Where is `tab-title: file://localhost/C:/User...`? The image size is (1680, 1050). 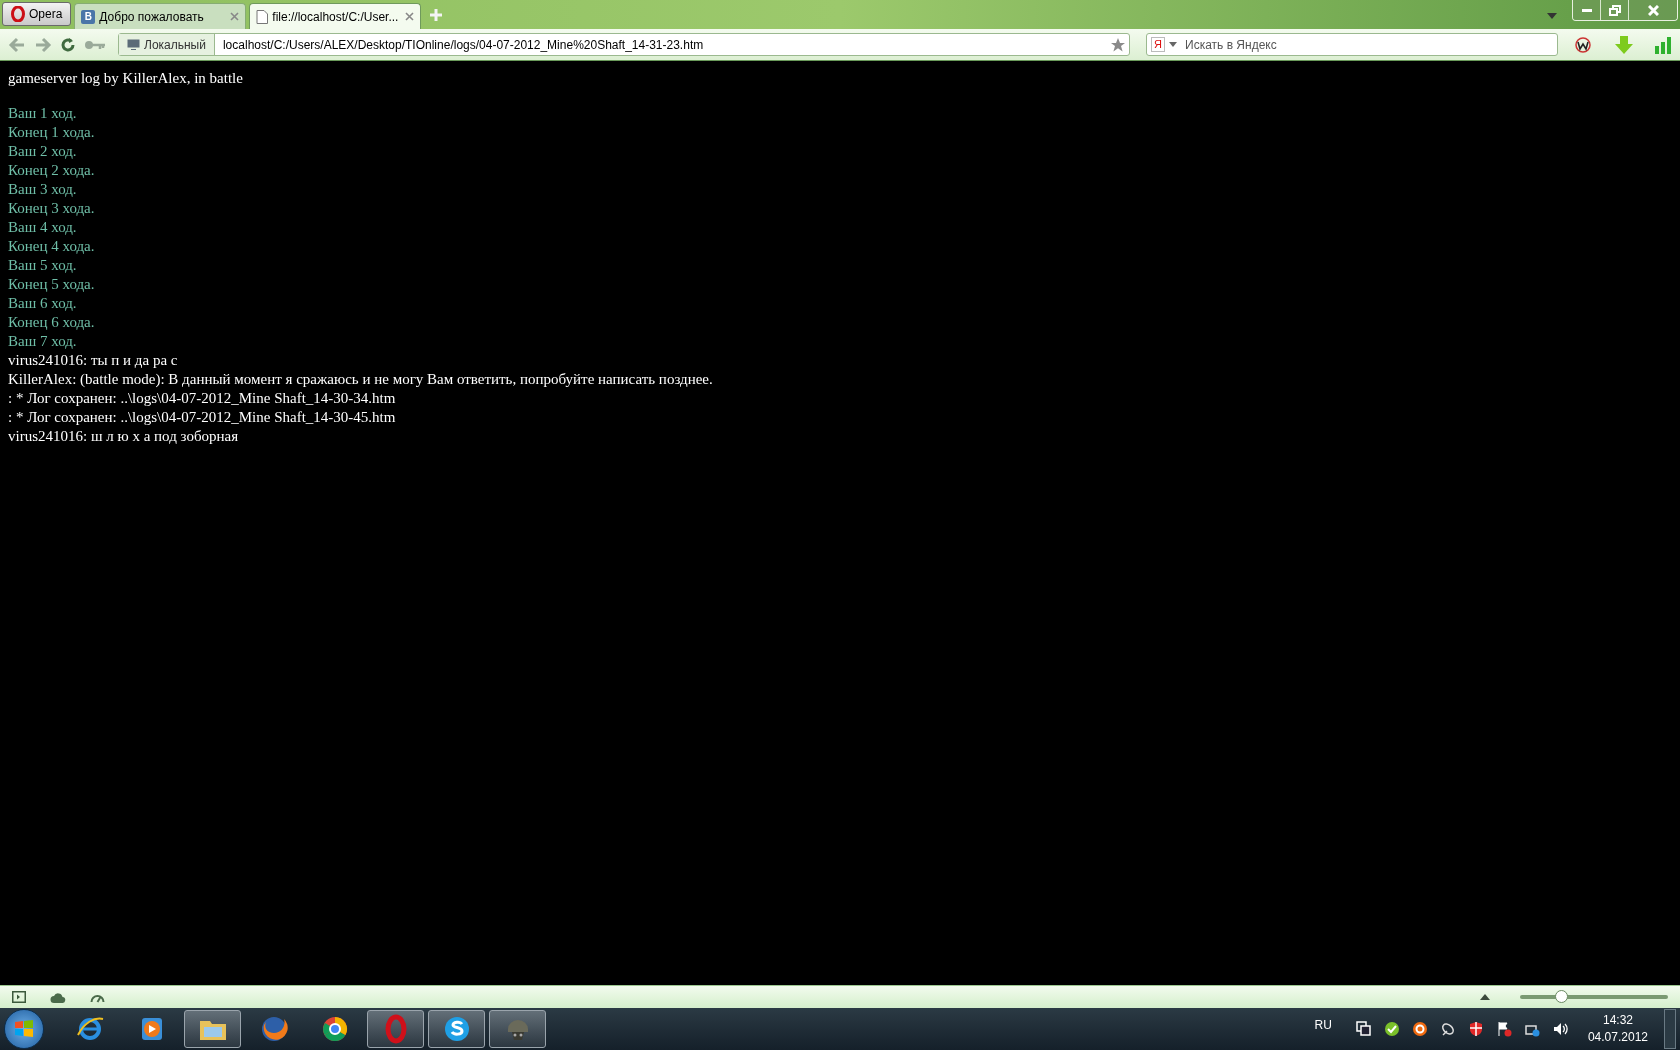
tab-title: file://localhost/C:/User... is located at coordinates (336, 17).